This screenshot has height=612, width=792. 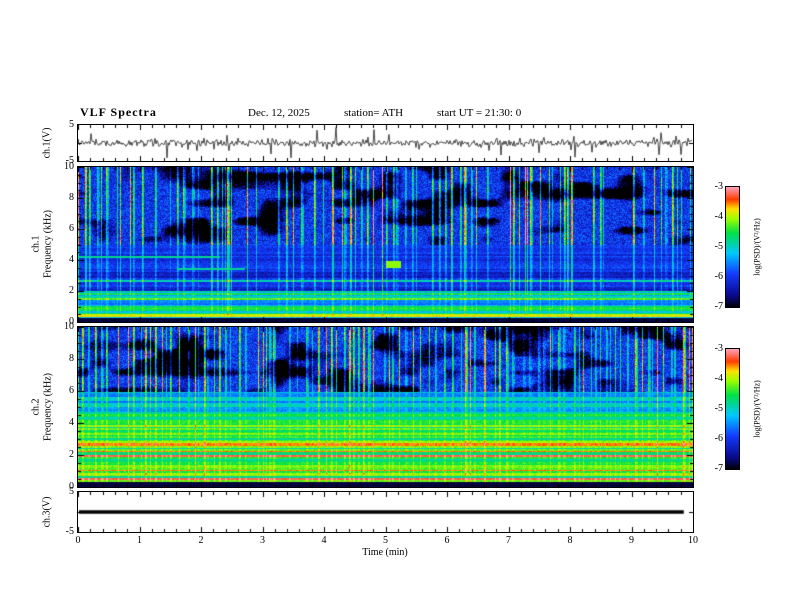 I want to click on ch1-frequency-axis-label: Frequency (kHz), so click(x=48, y=244).